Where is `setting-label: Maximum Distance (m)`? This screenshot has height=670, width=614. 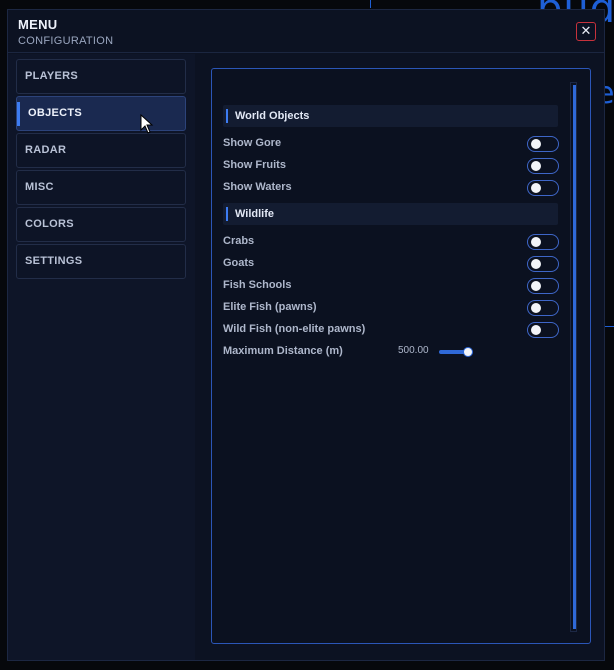
setting-label: Maximum Distance (m) is located at coordinates (283, 351).